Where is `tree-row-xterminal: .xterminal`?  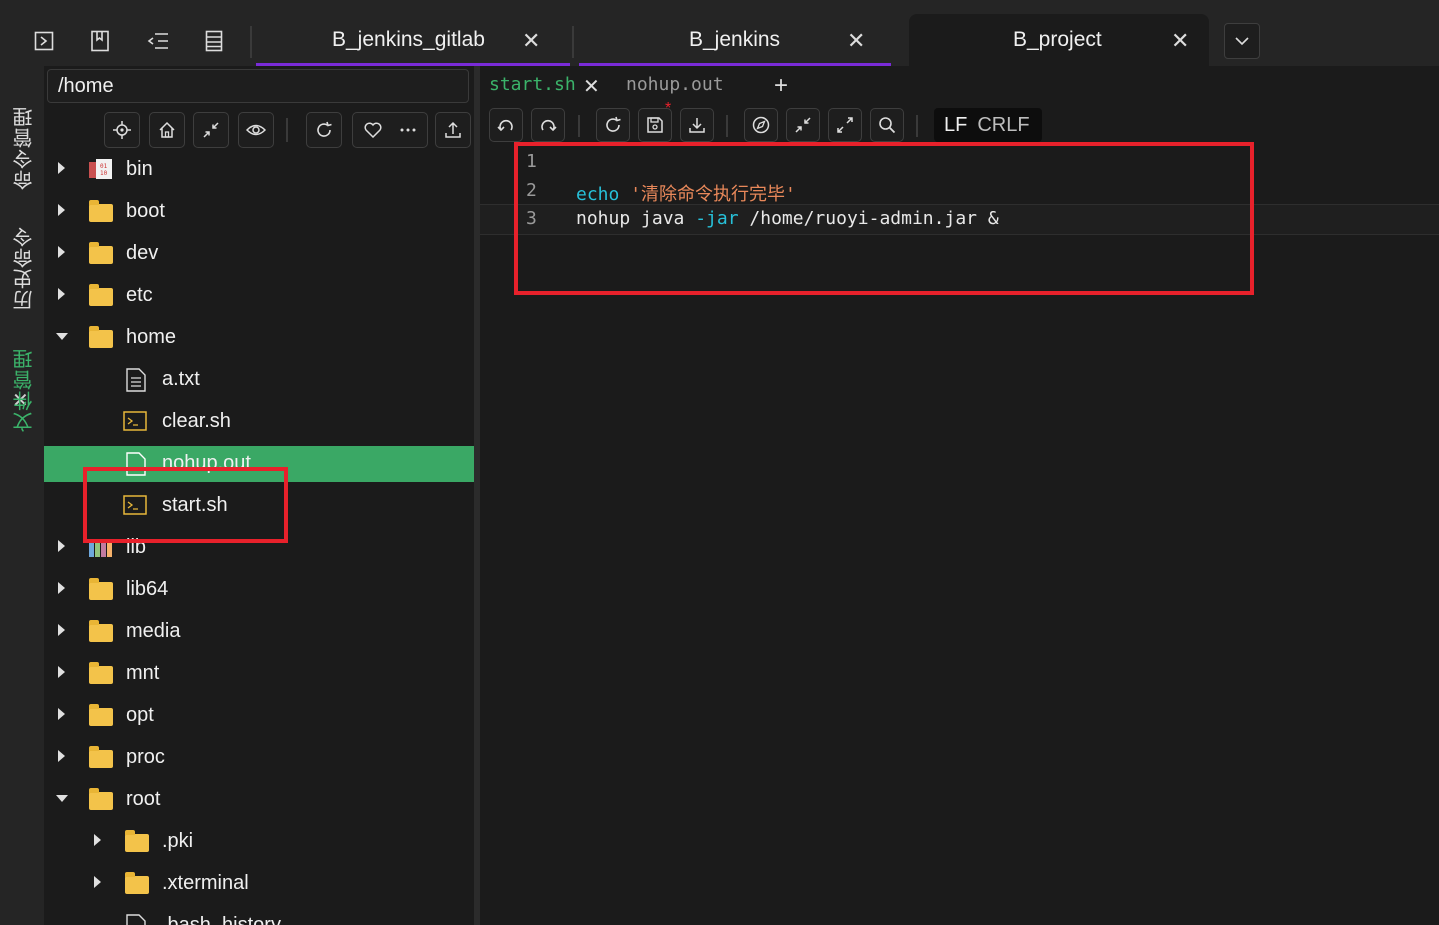
tree-row-xterminal: .xterminal is located at coordinates (259, 884).